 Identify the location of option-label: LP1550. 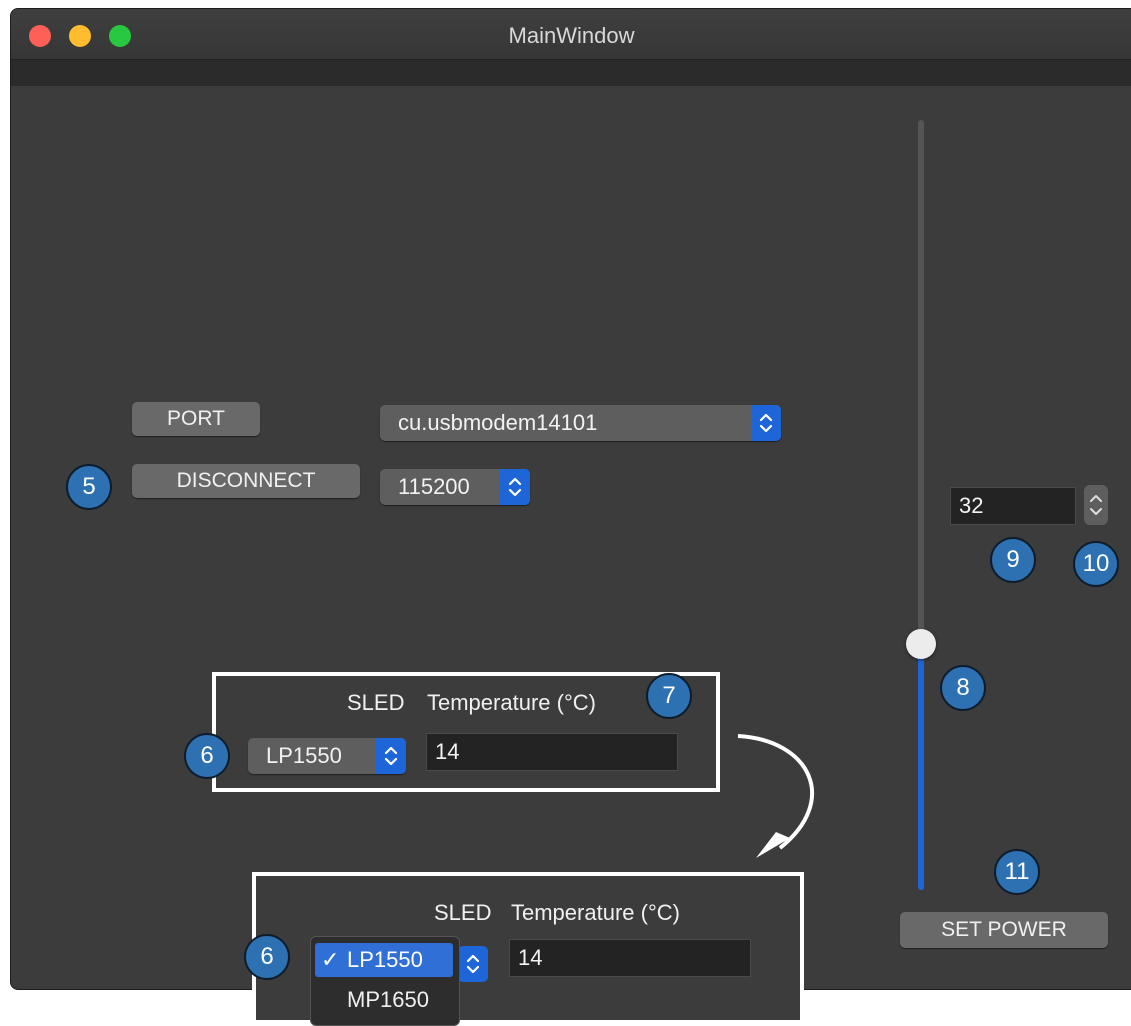
(385, 959).